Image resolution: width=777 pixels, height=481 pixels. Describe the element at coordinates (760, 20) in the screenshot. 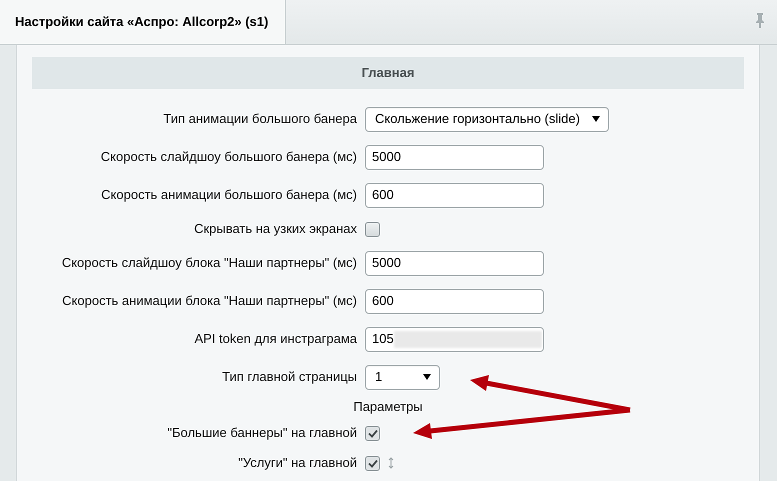

I see `pin-icon` at that location.